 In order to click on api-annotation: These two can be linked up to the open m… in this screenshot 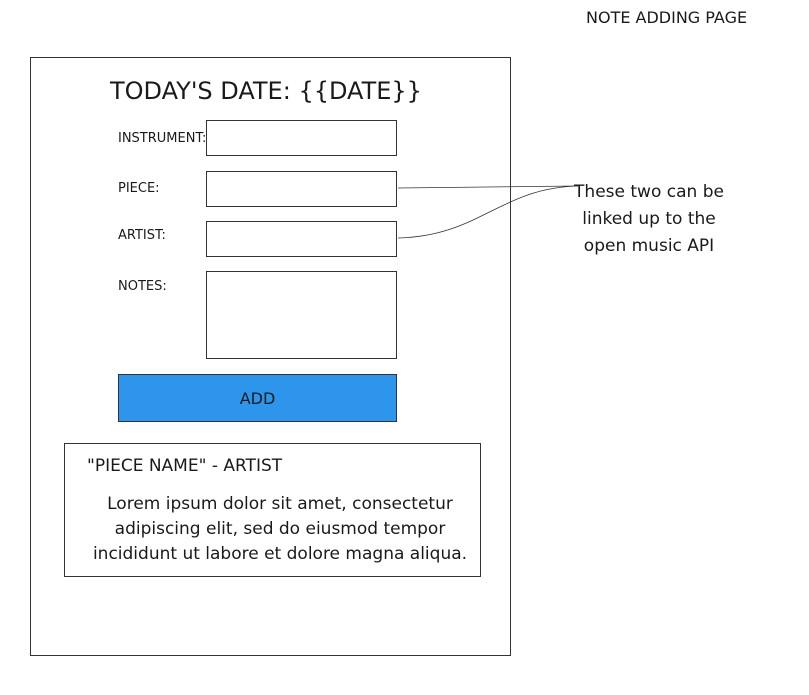, I will do `click(649, 219)`.